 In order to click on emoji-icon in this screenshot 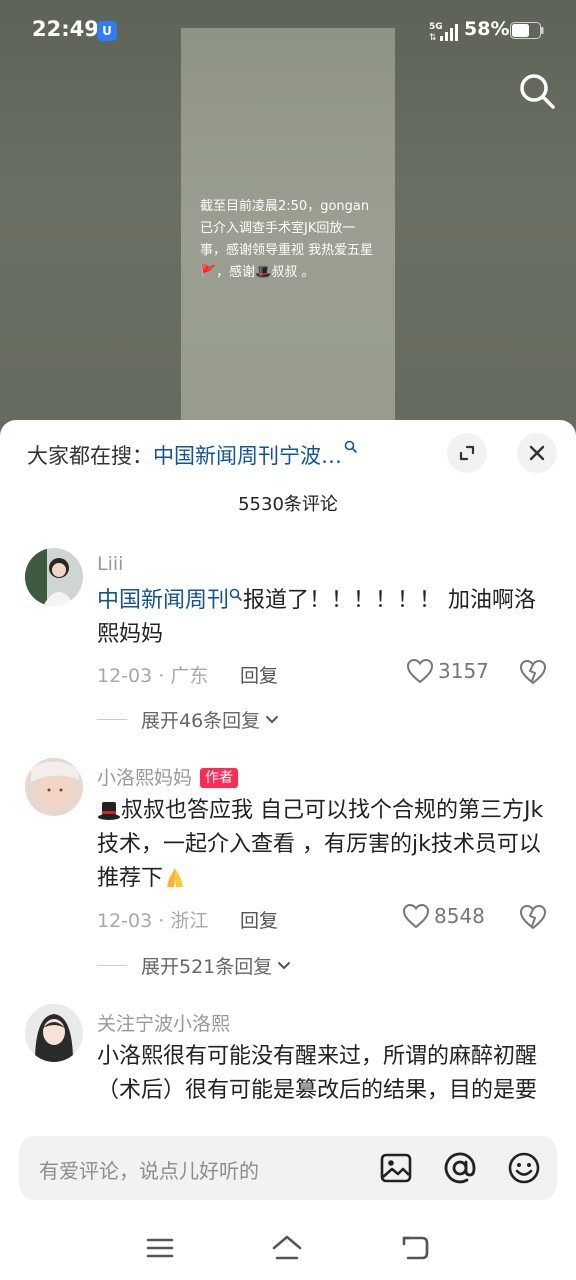, I will do `click(524, 1168)`.